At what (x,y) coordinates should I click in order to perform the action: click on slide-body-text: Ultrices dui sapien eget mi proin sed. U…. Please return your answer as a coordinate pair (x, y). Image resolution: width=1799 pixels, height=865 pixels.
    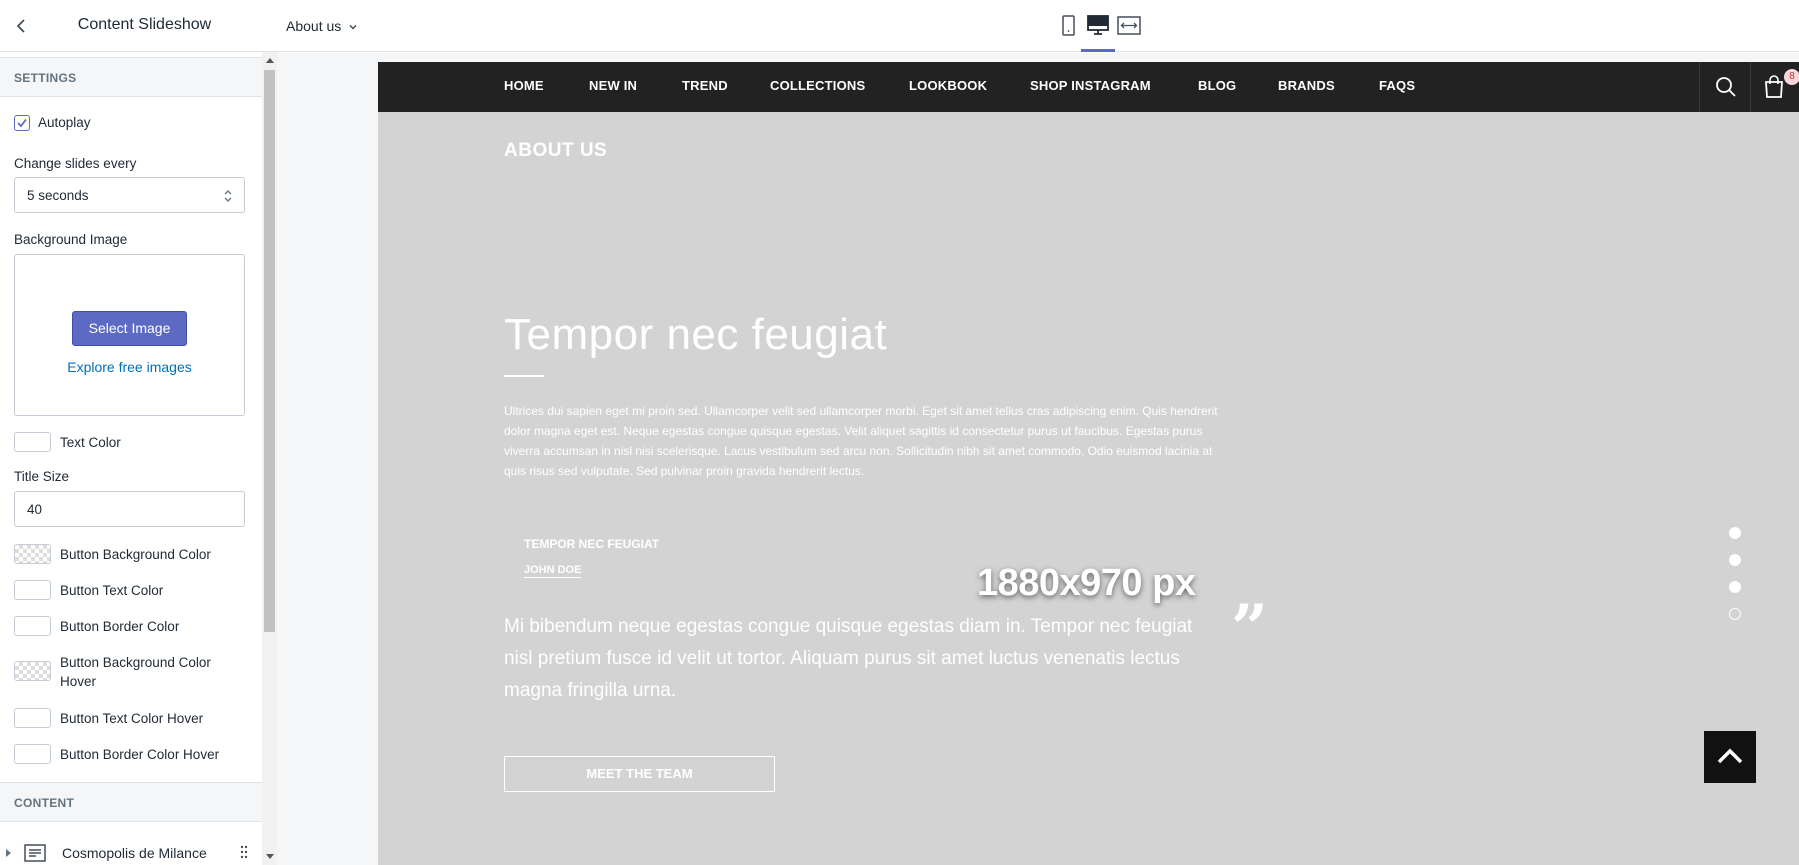
    Looking at the image, I should click on (861, 441).